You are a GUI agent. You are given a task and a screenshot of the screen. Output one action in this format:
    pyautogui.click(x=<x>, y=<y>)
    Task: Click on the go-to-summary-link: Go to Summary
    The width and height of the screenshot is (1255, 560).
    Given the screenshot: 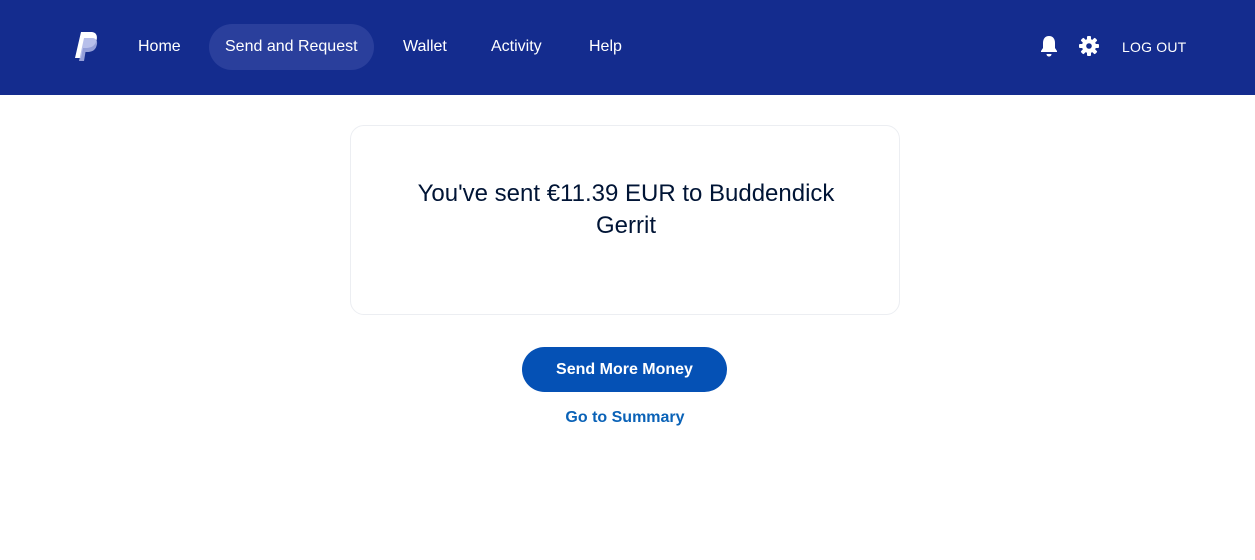 What is the action you would take?
    pyautogui.click(x=625, y=418)
    